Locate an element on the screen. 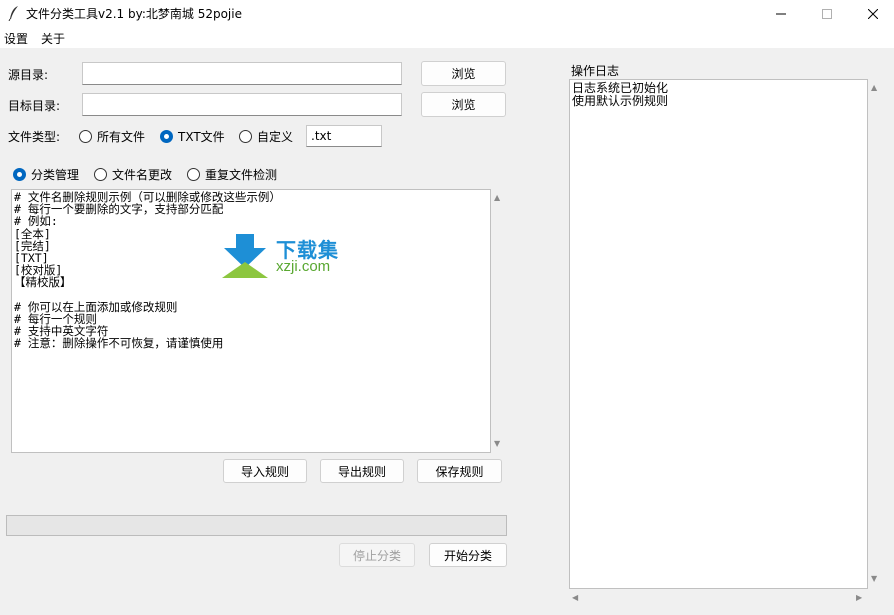 The image size is (894, 615). target-dir-label: 目标目录: is located at coordinates (34, 106).